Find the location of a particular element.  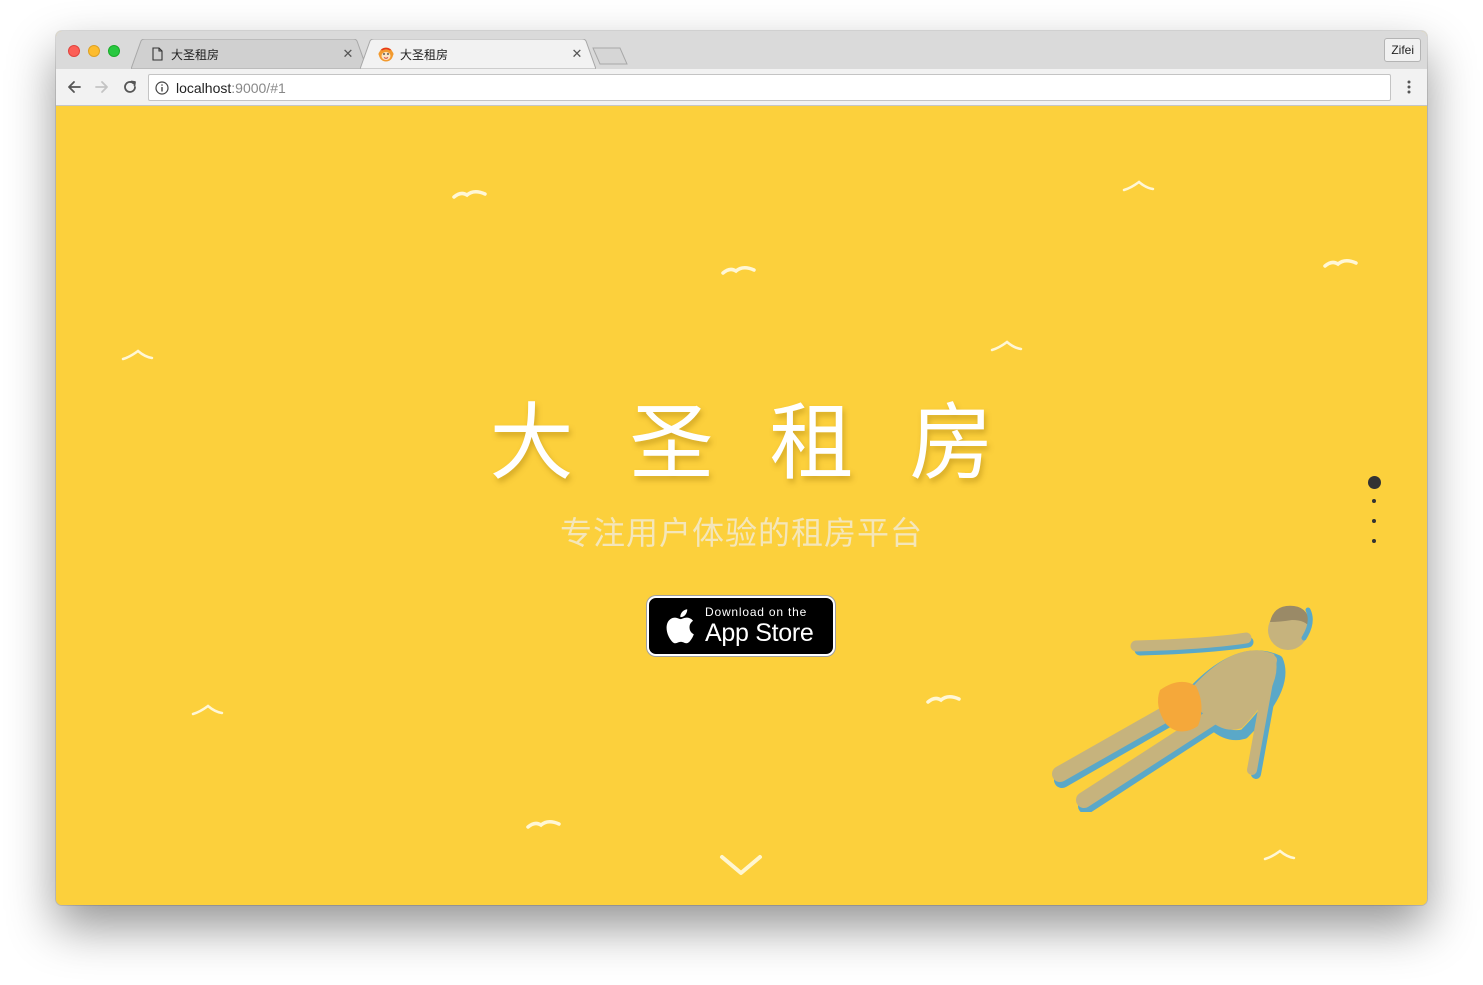

tab-inactive: 大圣租房 ✕ is located at coordinates (249, 54).